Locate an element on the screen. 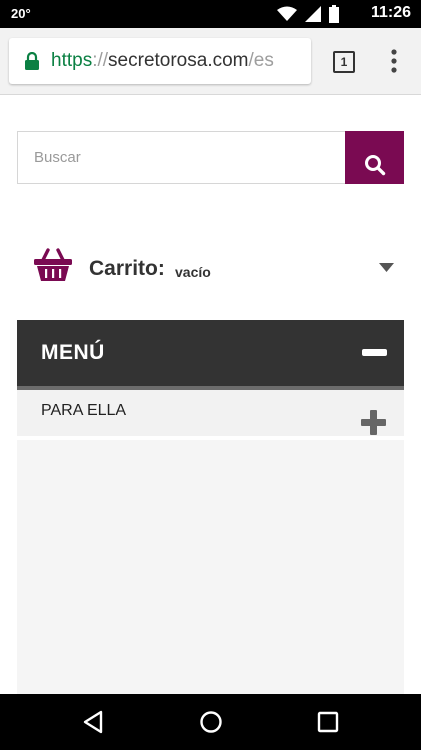  basket-icon is located at coordinates (53, 264).